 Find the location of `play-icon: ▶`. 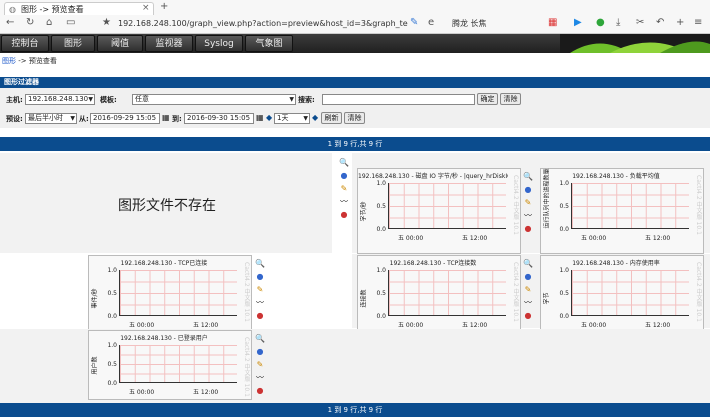

play-icon: ▶ is located at coordinates (578, 22).